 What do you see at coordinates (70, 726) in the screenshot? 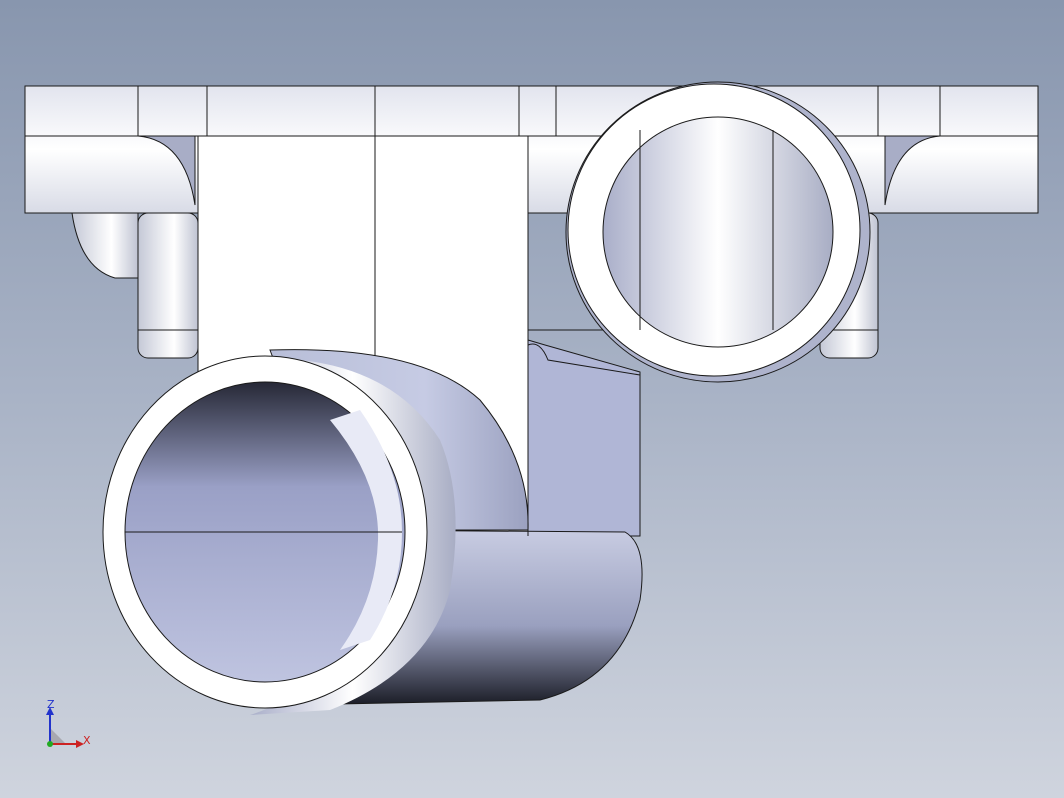
I see `orientation-triad: Z X` at bounding box center [70, 726].